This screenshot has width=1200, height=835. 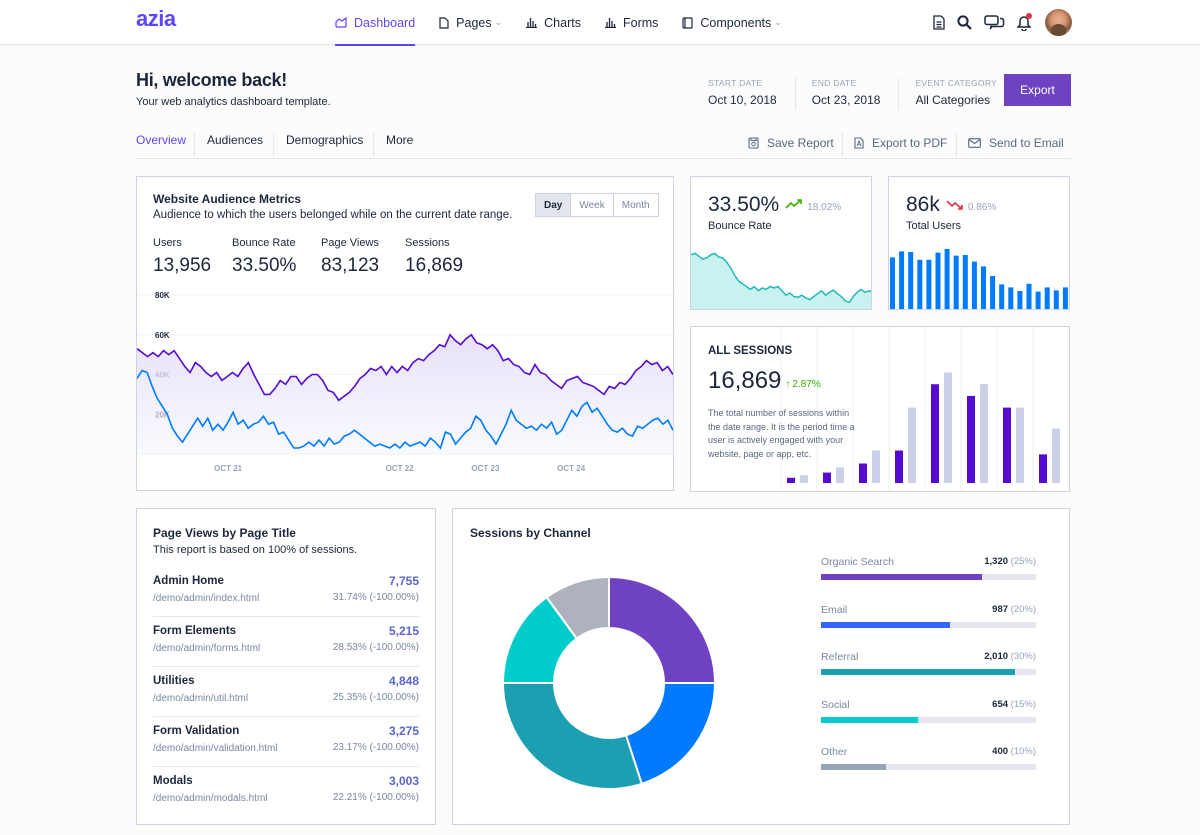 What do you see at coordinates (964, 22) in the screenshot?
I see `search-icon` at bounding box center [964, 22].